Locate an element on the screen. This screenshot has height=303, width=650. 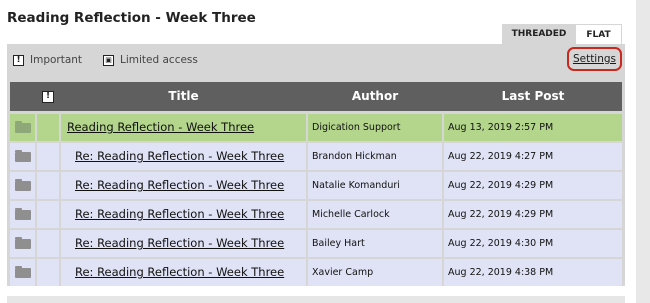
last-post-cell: Aug 13, 2019 2:57 PM is located at coordinates (533, 127).